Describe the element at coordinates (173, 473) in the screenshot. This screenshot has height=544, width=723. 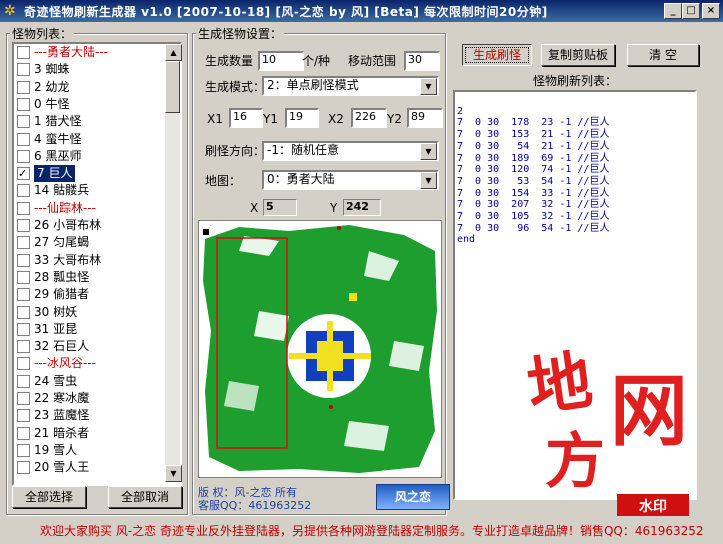
I see `scroll-down-button: ▼` at that location.